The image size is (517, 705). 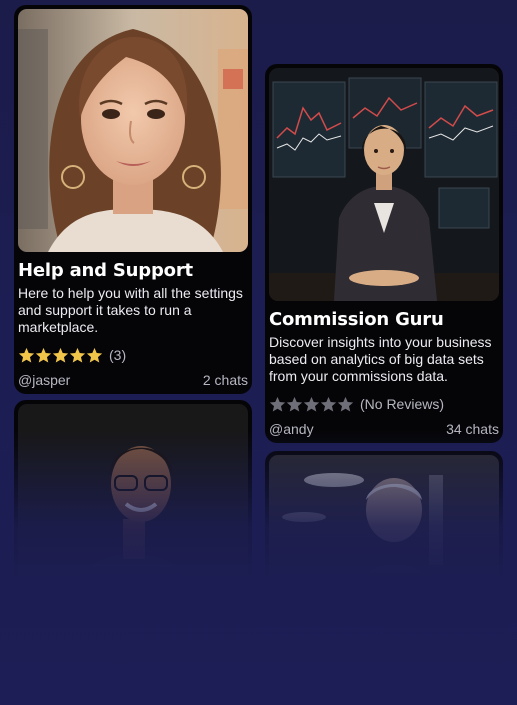 I want to click on chat-count: 2 chats, so click(x=225, y=380).